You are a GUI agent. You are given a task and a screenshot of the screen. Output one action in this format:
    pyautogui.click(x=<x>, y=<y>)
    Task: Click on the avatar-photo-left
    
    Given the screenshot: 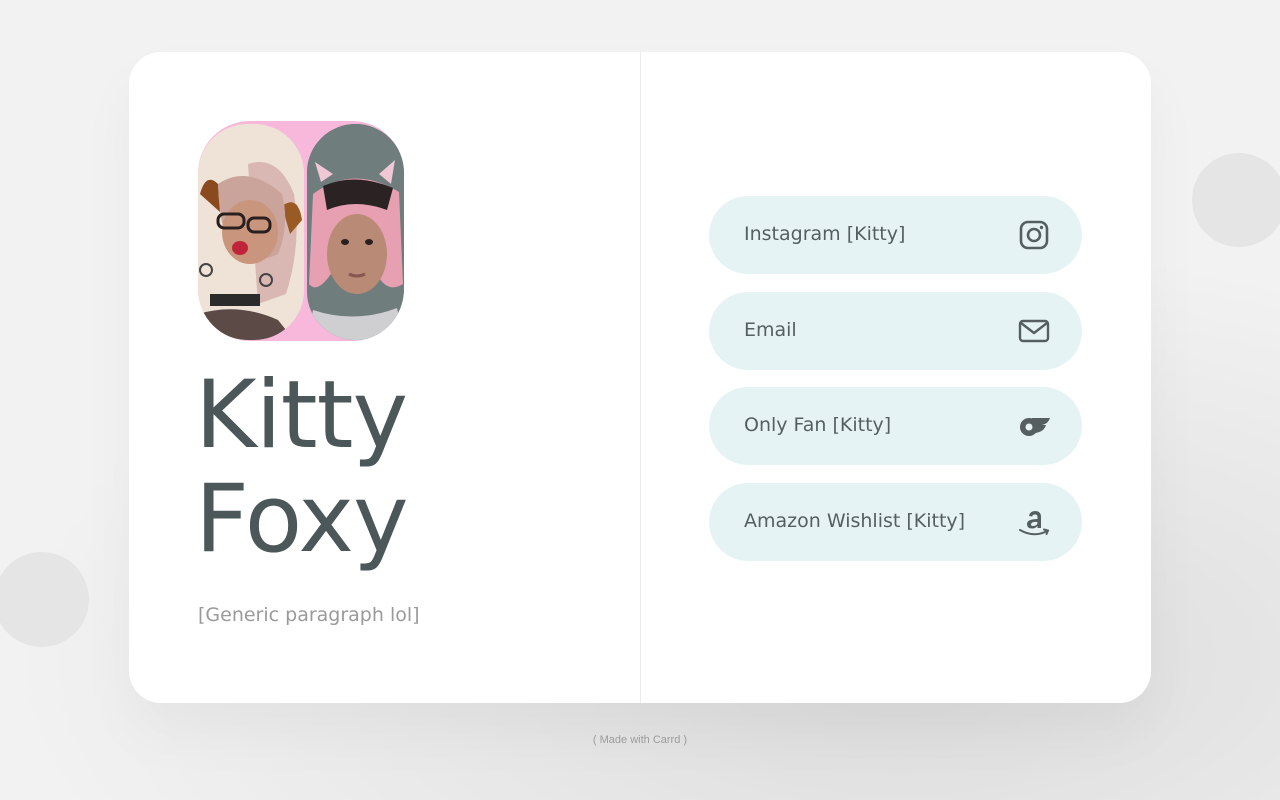 What is the action you would take?
    pyautogui.click(x=251, y=232)
    